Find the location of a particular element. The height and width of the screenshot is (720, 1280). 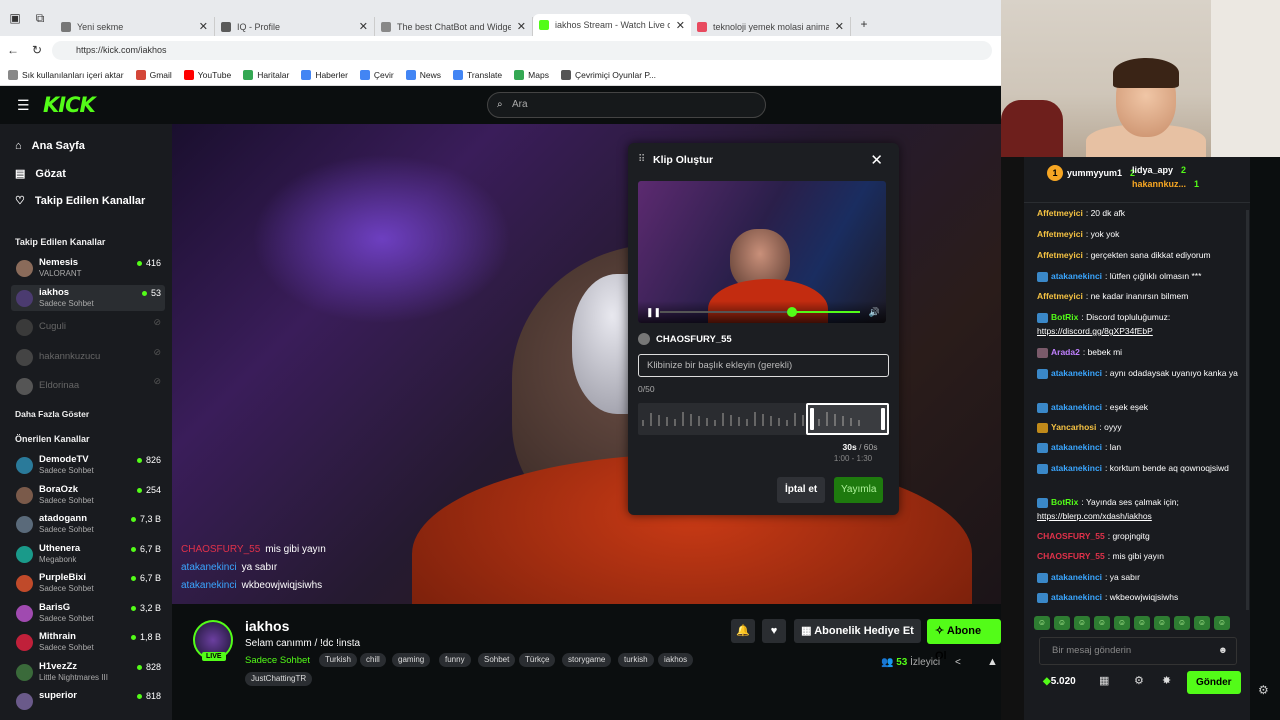

bookmark-item: Çevir is located at coordinates (376, 74).